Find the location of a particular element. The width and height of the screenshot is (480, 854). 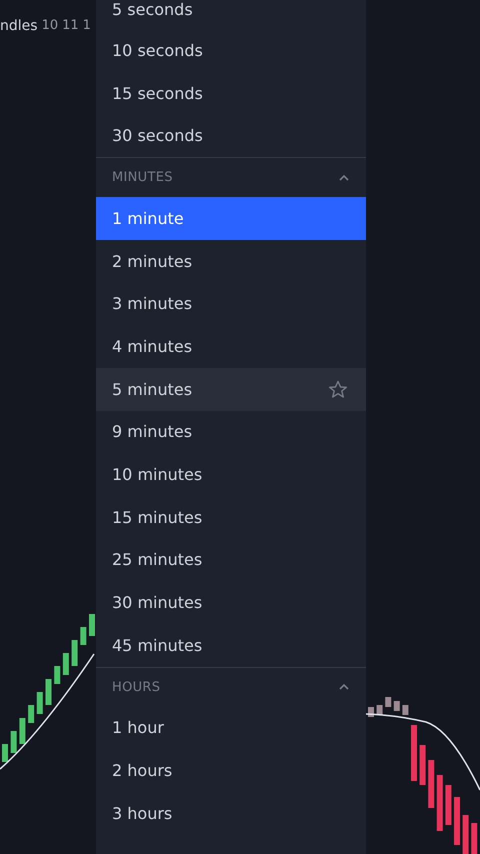

timeframe-item: 9 minutes is located at coordinates (231, 432).